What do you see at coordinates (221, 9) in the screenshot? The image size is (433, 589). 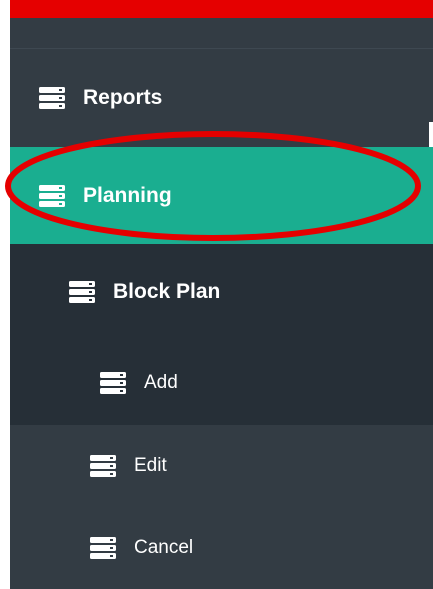 I see `annotation-top-band` at bounding box center [221, 9].